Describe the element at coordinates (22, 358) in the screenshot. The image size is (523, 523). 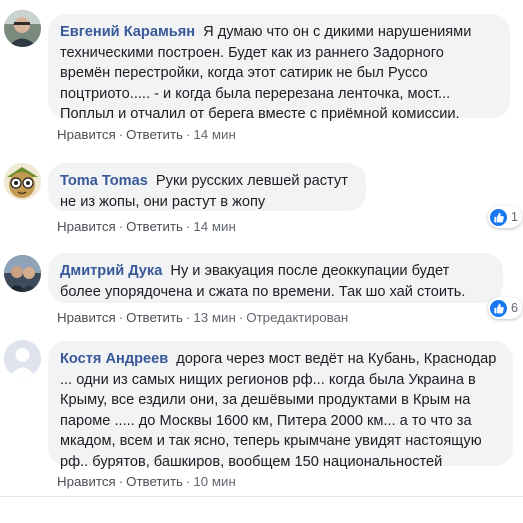
I see `default-avatar-icon` at that location.